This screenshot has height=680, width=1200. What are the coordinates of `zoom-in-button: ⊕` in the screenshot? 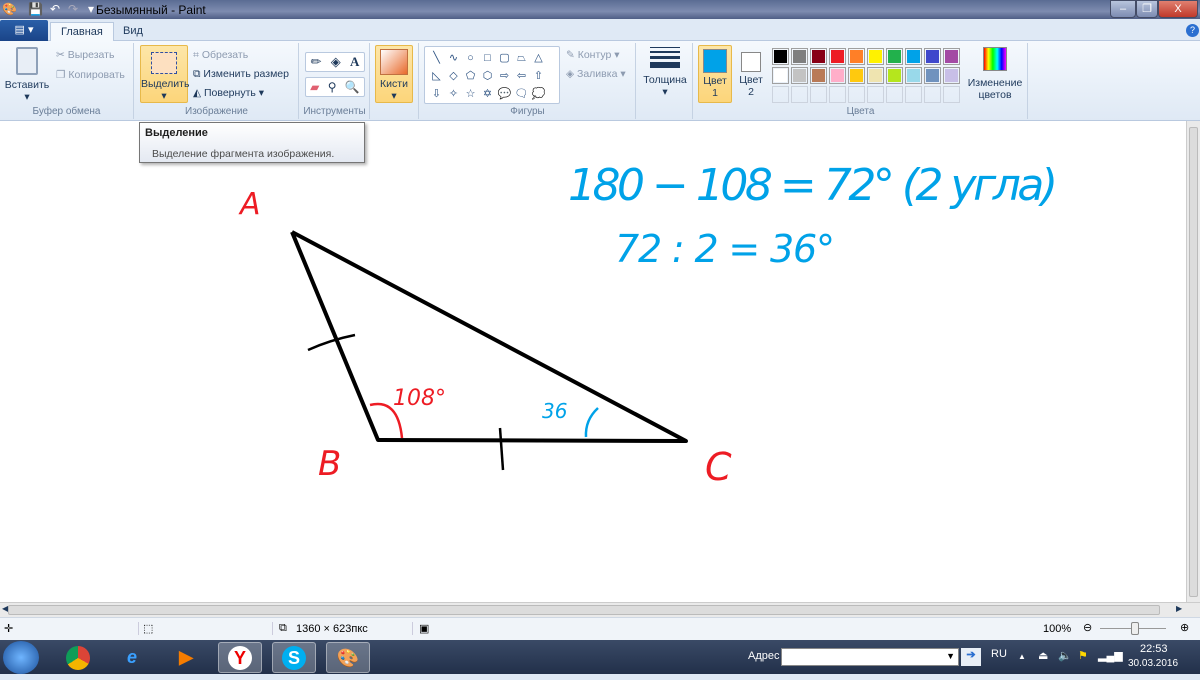 It's located at (1184, 627).